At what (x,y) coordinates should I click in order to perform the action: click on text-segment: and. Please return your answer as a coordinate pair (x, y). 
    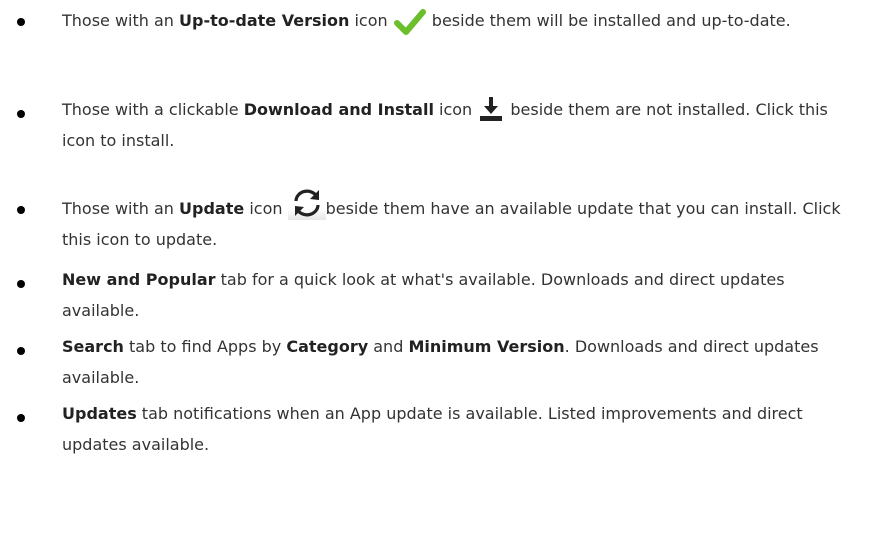
    Looking at the image, I should click on (388, 346).